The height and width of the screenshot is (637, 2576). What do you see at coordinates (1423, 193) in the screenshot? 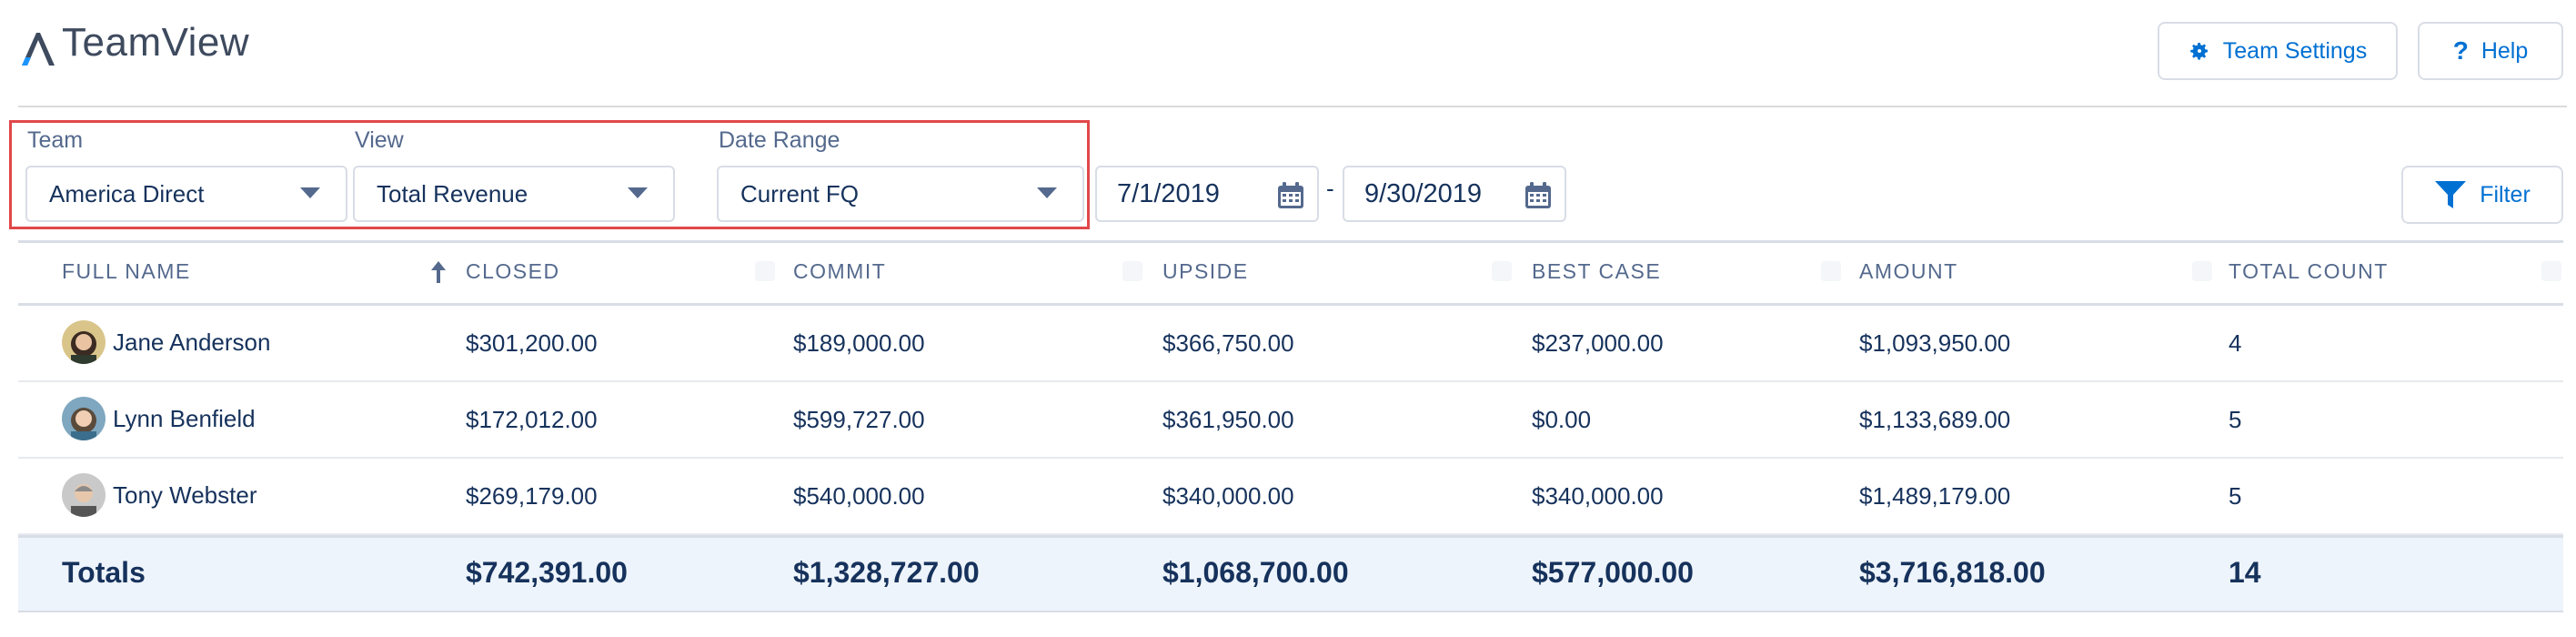
I see `end-date-value: 9/30/2019` at bounding box center [1423, 193].